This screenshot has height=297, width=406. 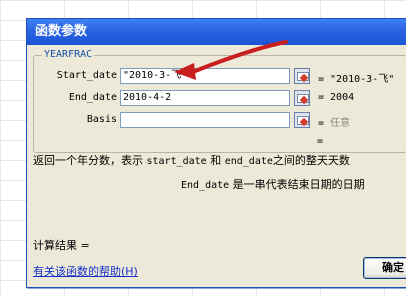 I want to click on arg-result-start-date: = "2010-3-飞", so click(x=356, y=79).